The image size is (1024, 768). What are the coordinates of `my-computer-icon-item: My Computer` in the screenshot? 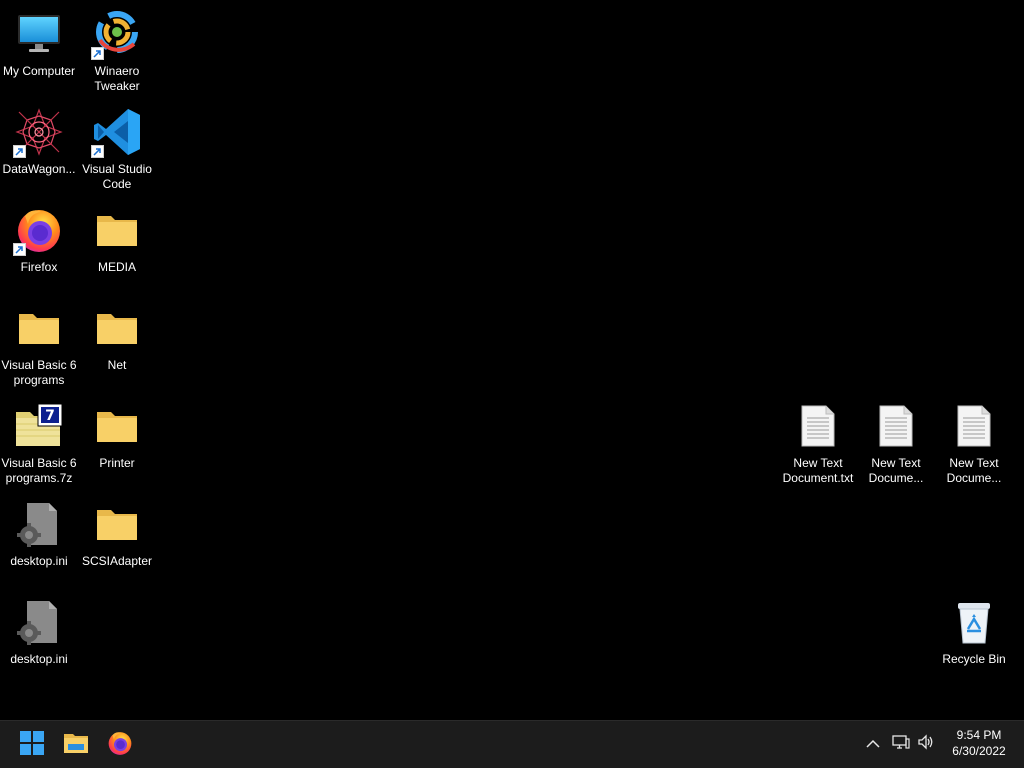 It's located at (39, 54).